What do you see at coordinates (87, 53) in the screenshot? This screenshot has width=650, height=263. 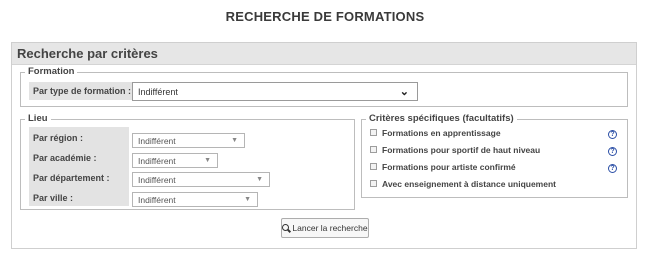 I see `panel-title: Recherche par critères` at bounding box center [87, 53].